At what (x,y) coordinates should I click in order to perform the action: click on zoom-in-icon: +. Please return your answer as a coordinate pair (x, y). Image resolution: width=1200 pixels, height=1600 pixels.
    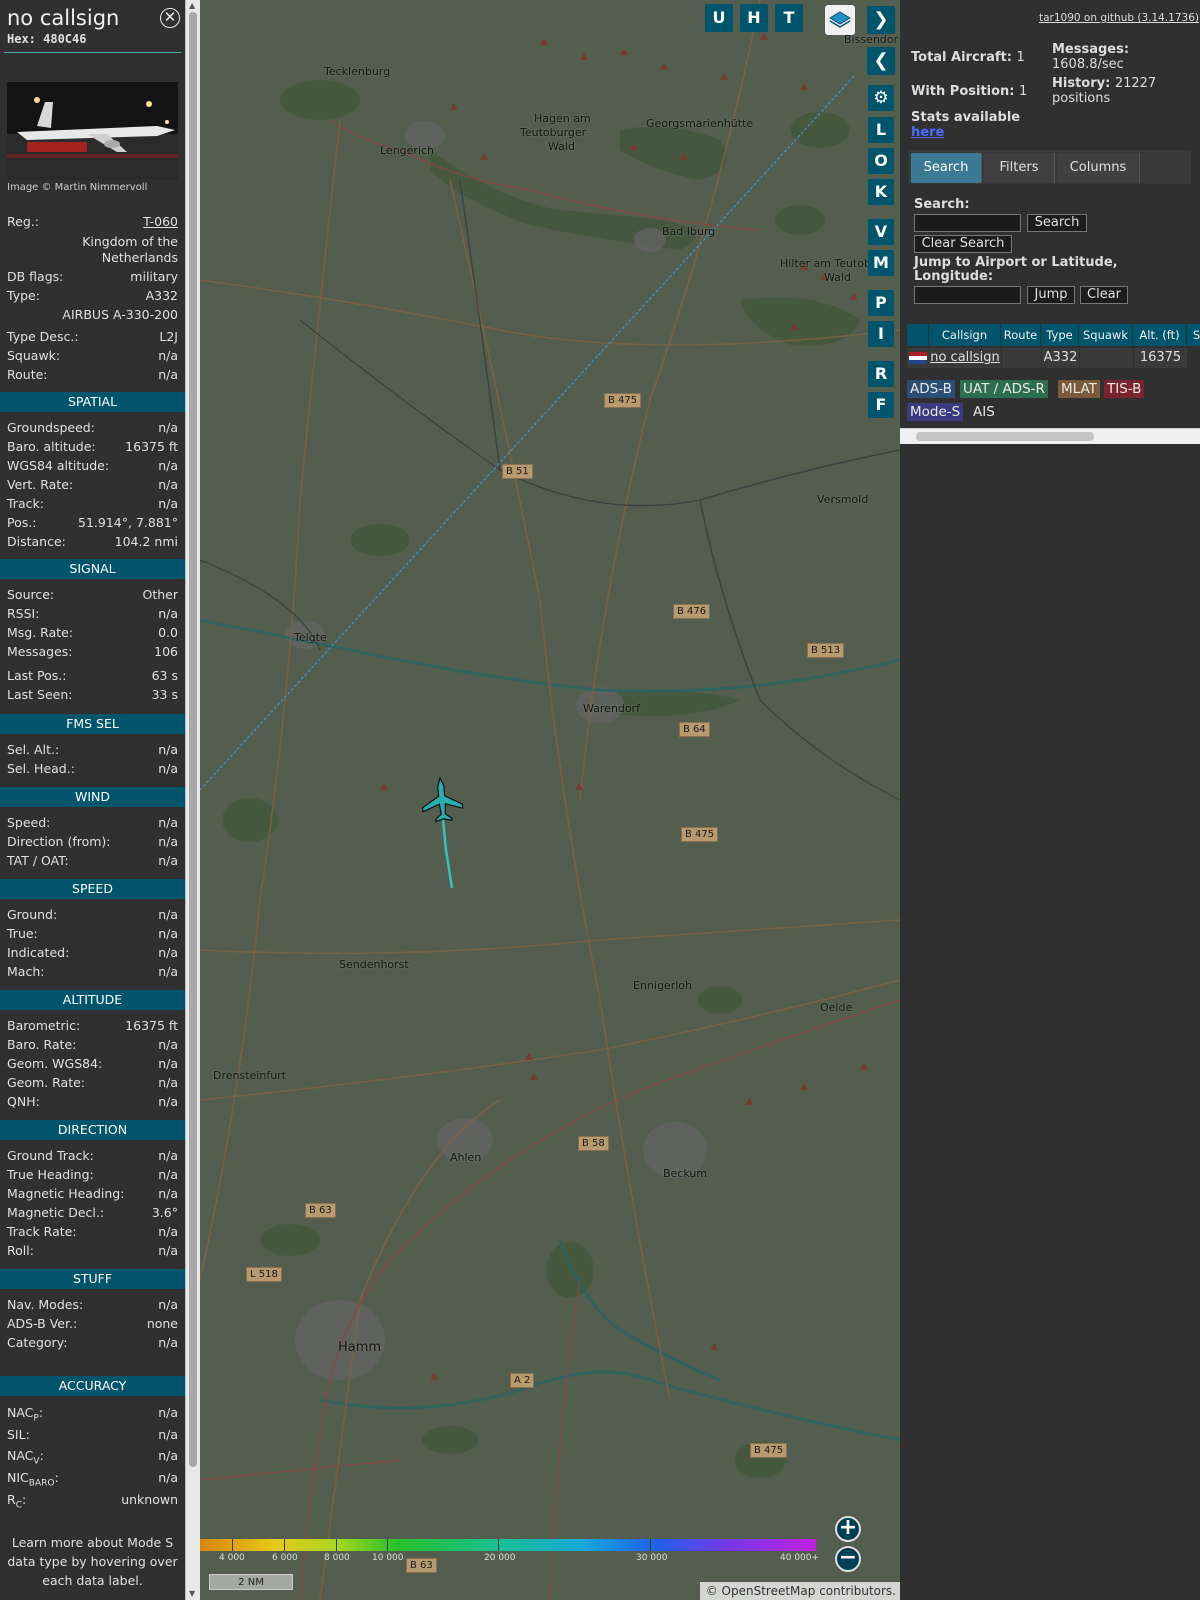
    Looking at the image, I should click on (848, 1529).